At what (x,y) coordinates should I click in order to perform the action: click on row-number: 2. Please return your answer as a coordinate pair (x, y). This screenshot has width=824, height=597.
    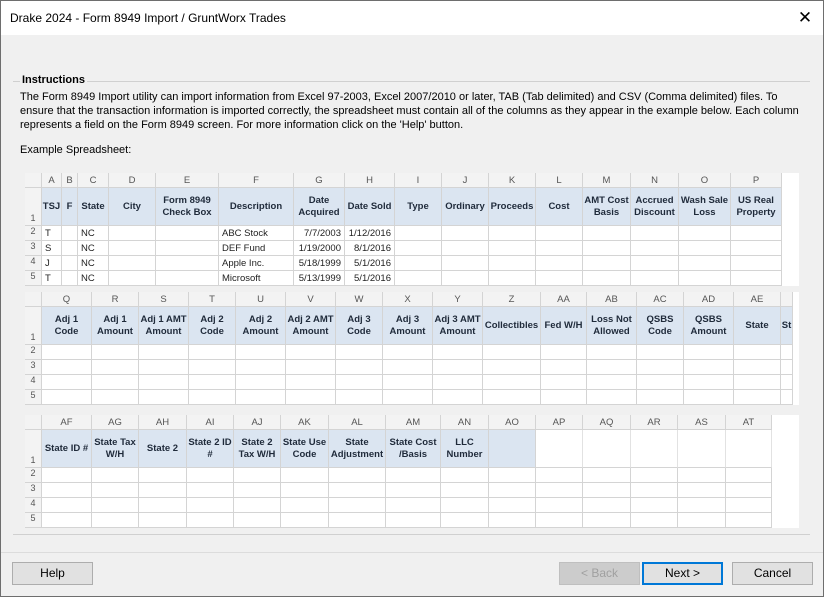
    Looking at the image, I should click on (33, 352).